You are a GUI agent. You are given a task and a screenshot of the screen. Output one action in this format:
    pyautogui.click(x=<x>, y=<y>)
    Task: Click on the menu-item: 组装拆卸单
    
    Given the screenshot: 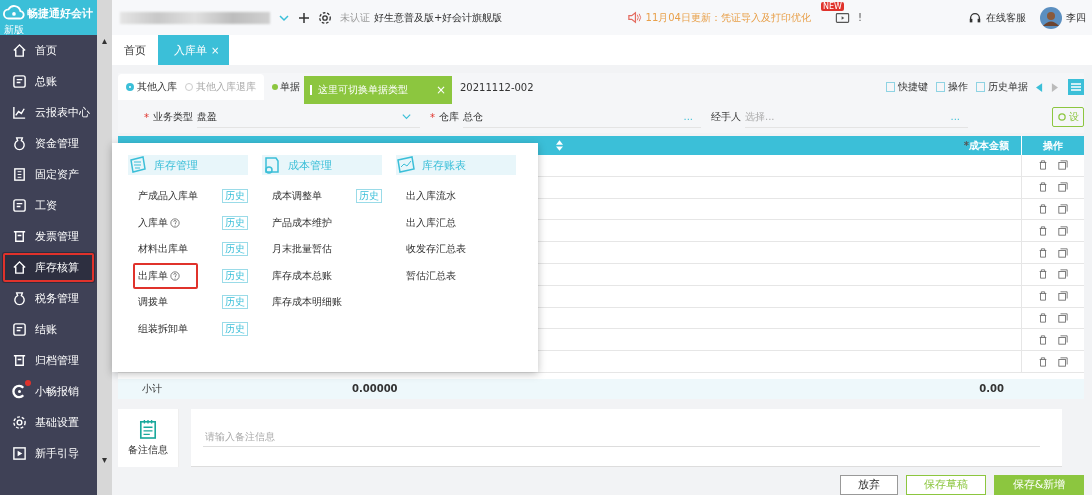 What is the action you would take?
    pyautogui.click(x=163, y=328)
    